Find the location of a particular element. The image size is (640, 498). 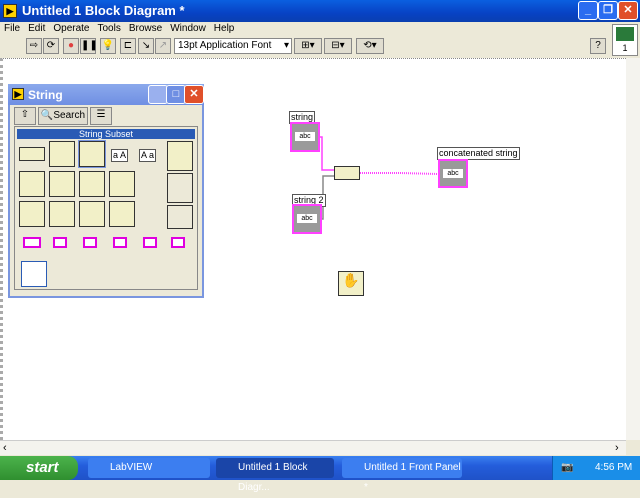

palette-maximize-button: □ is located at coordinates (176, 94).